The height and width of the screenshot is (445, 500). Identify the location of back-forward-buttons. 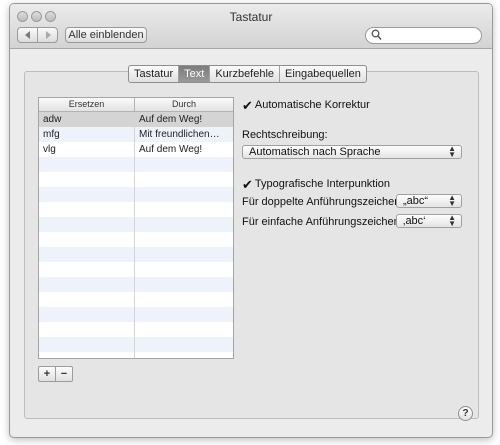
(37, 35).